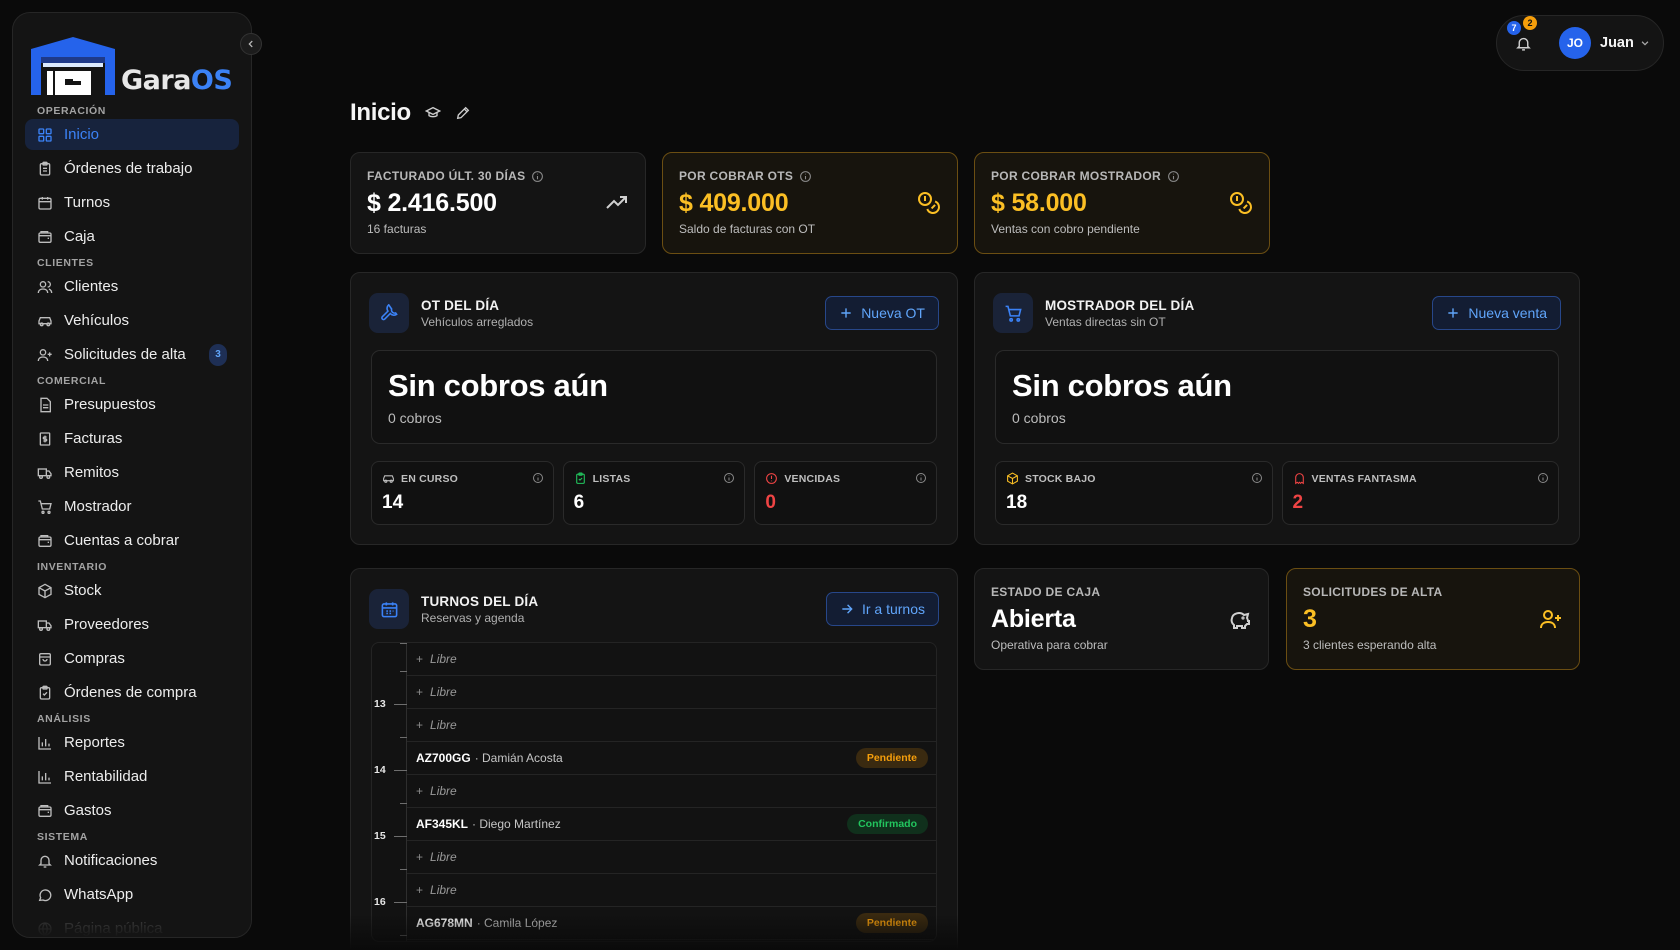 Image resolution: width=1680 pixels, height=950 pixels. What do you see at coordinates (1496, 313) in the screenshot?
I see `nueva-venta-button: Nueva venta` at bounding box center [1496, 313].